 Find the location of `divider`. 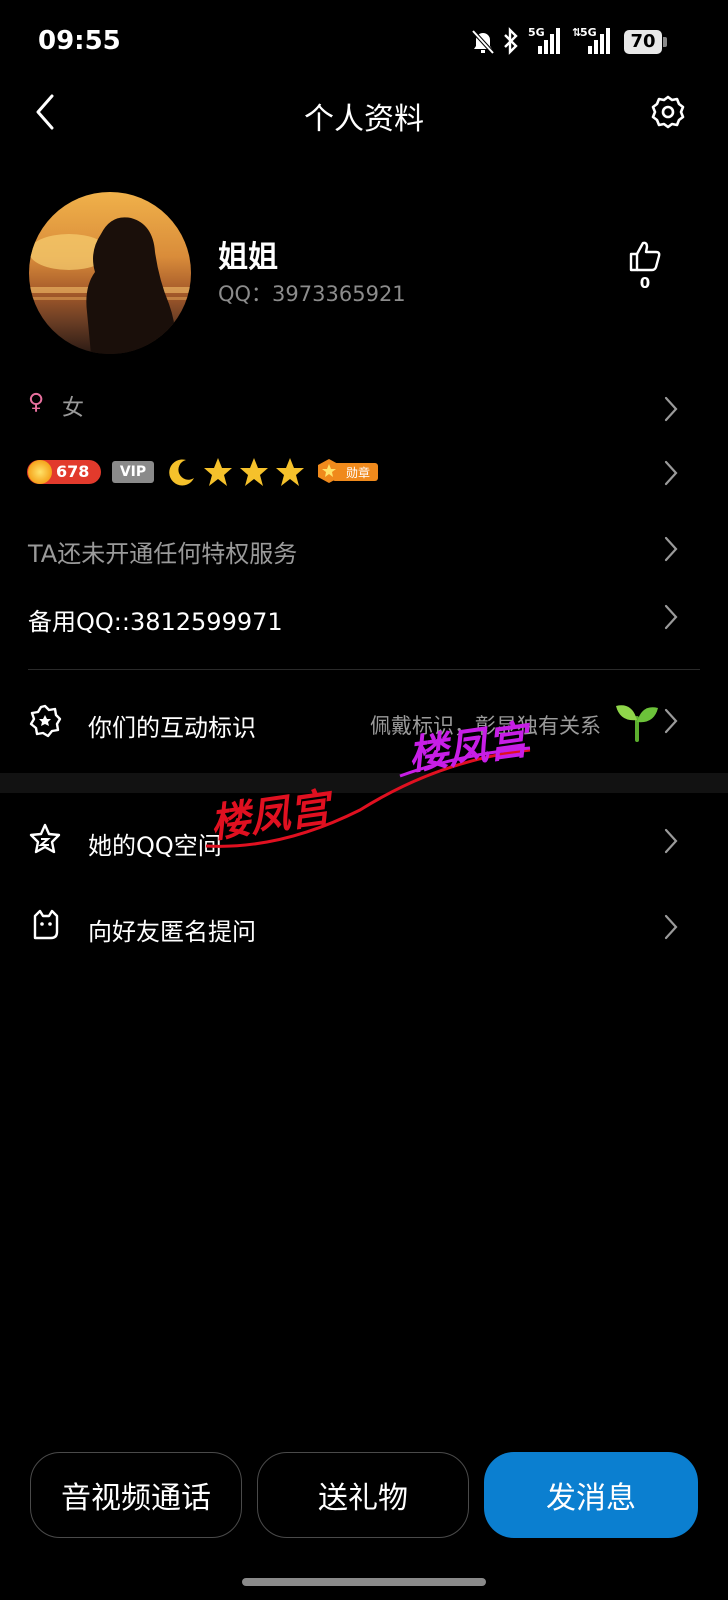

divider is located at coordinates (364, 669).